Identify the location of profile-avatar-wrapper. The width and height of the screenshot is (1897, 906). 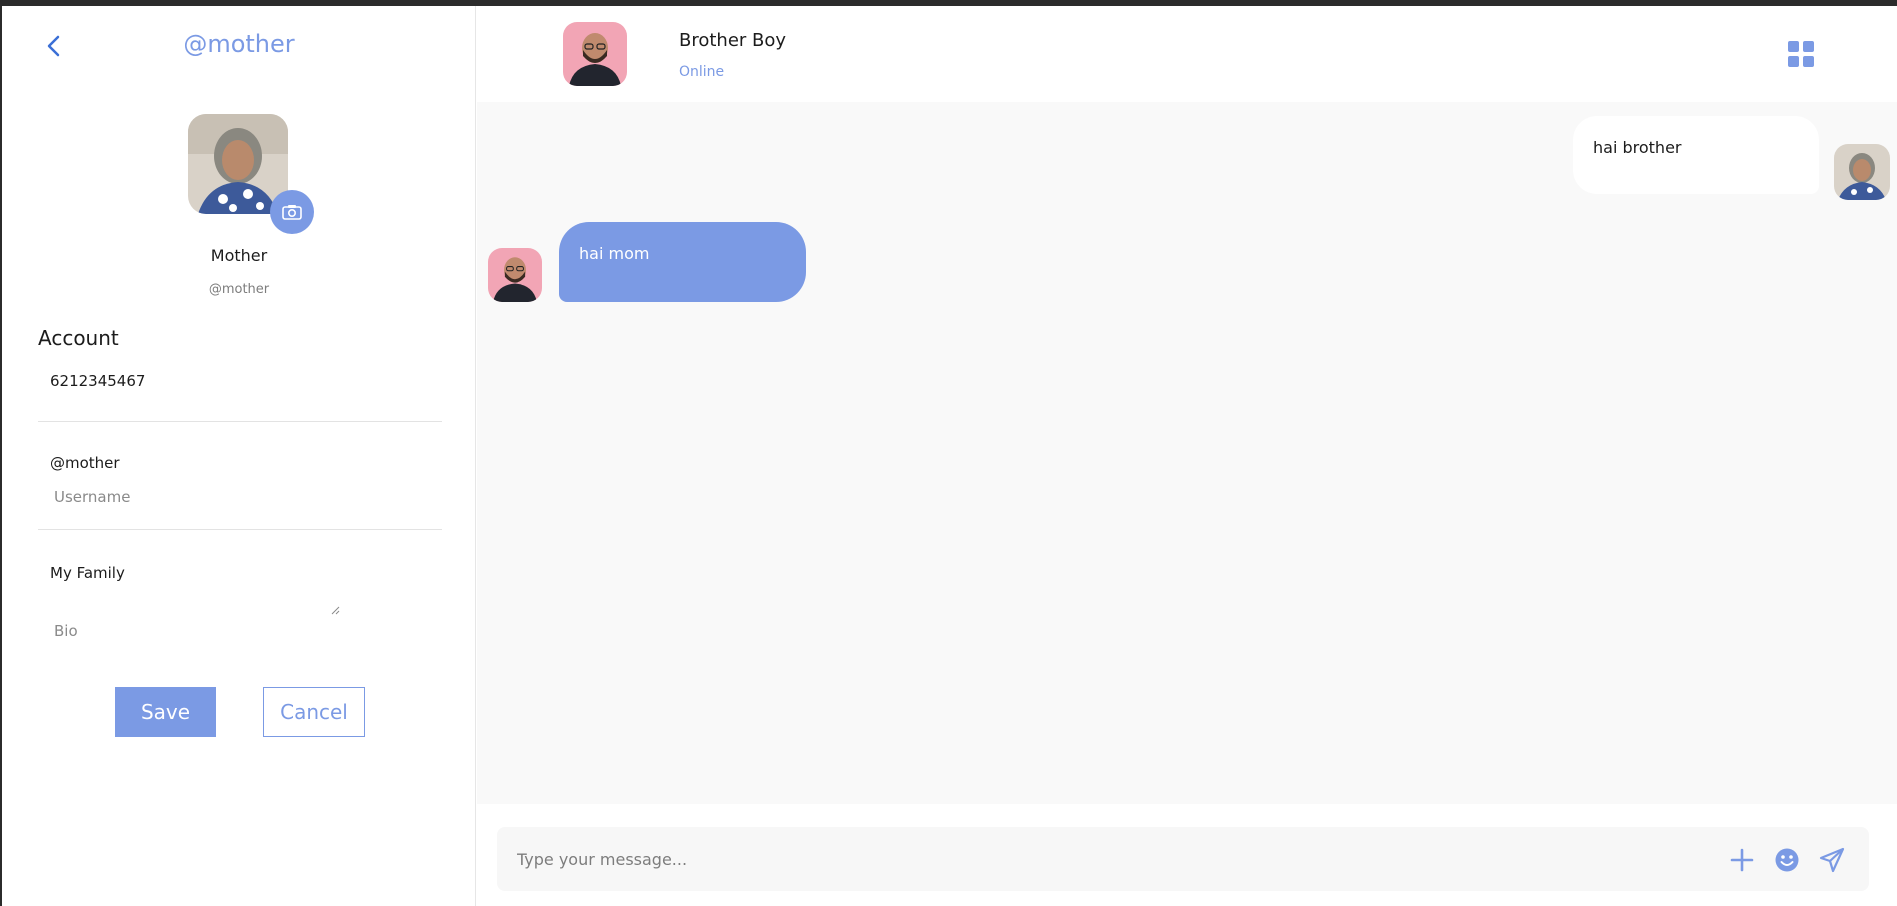
(251, 174).